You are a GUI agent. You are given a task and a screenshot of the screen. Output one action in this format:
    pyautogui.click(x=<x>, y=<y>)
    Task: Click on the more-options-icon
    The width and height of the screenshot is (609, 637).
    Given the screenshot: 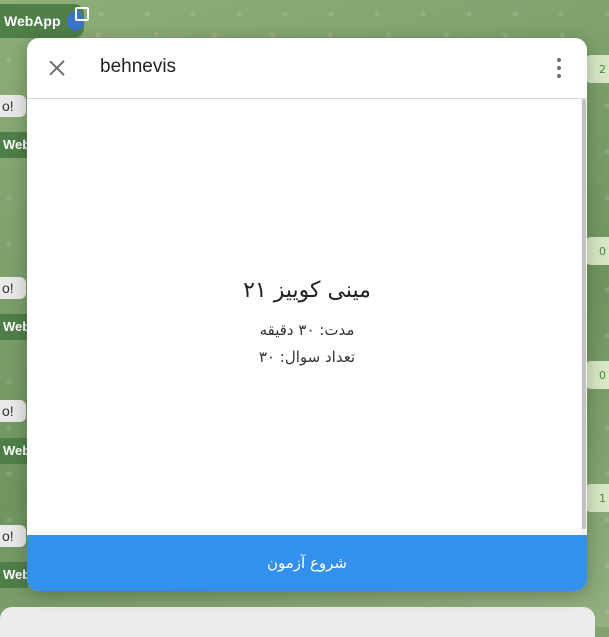 What is the action you would take?
    pyautogui.click(x=559, y=68)
    